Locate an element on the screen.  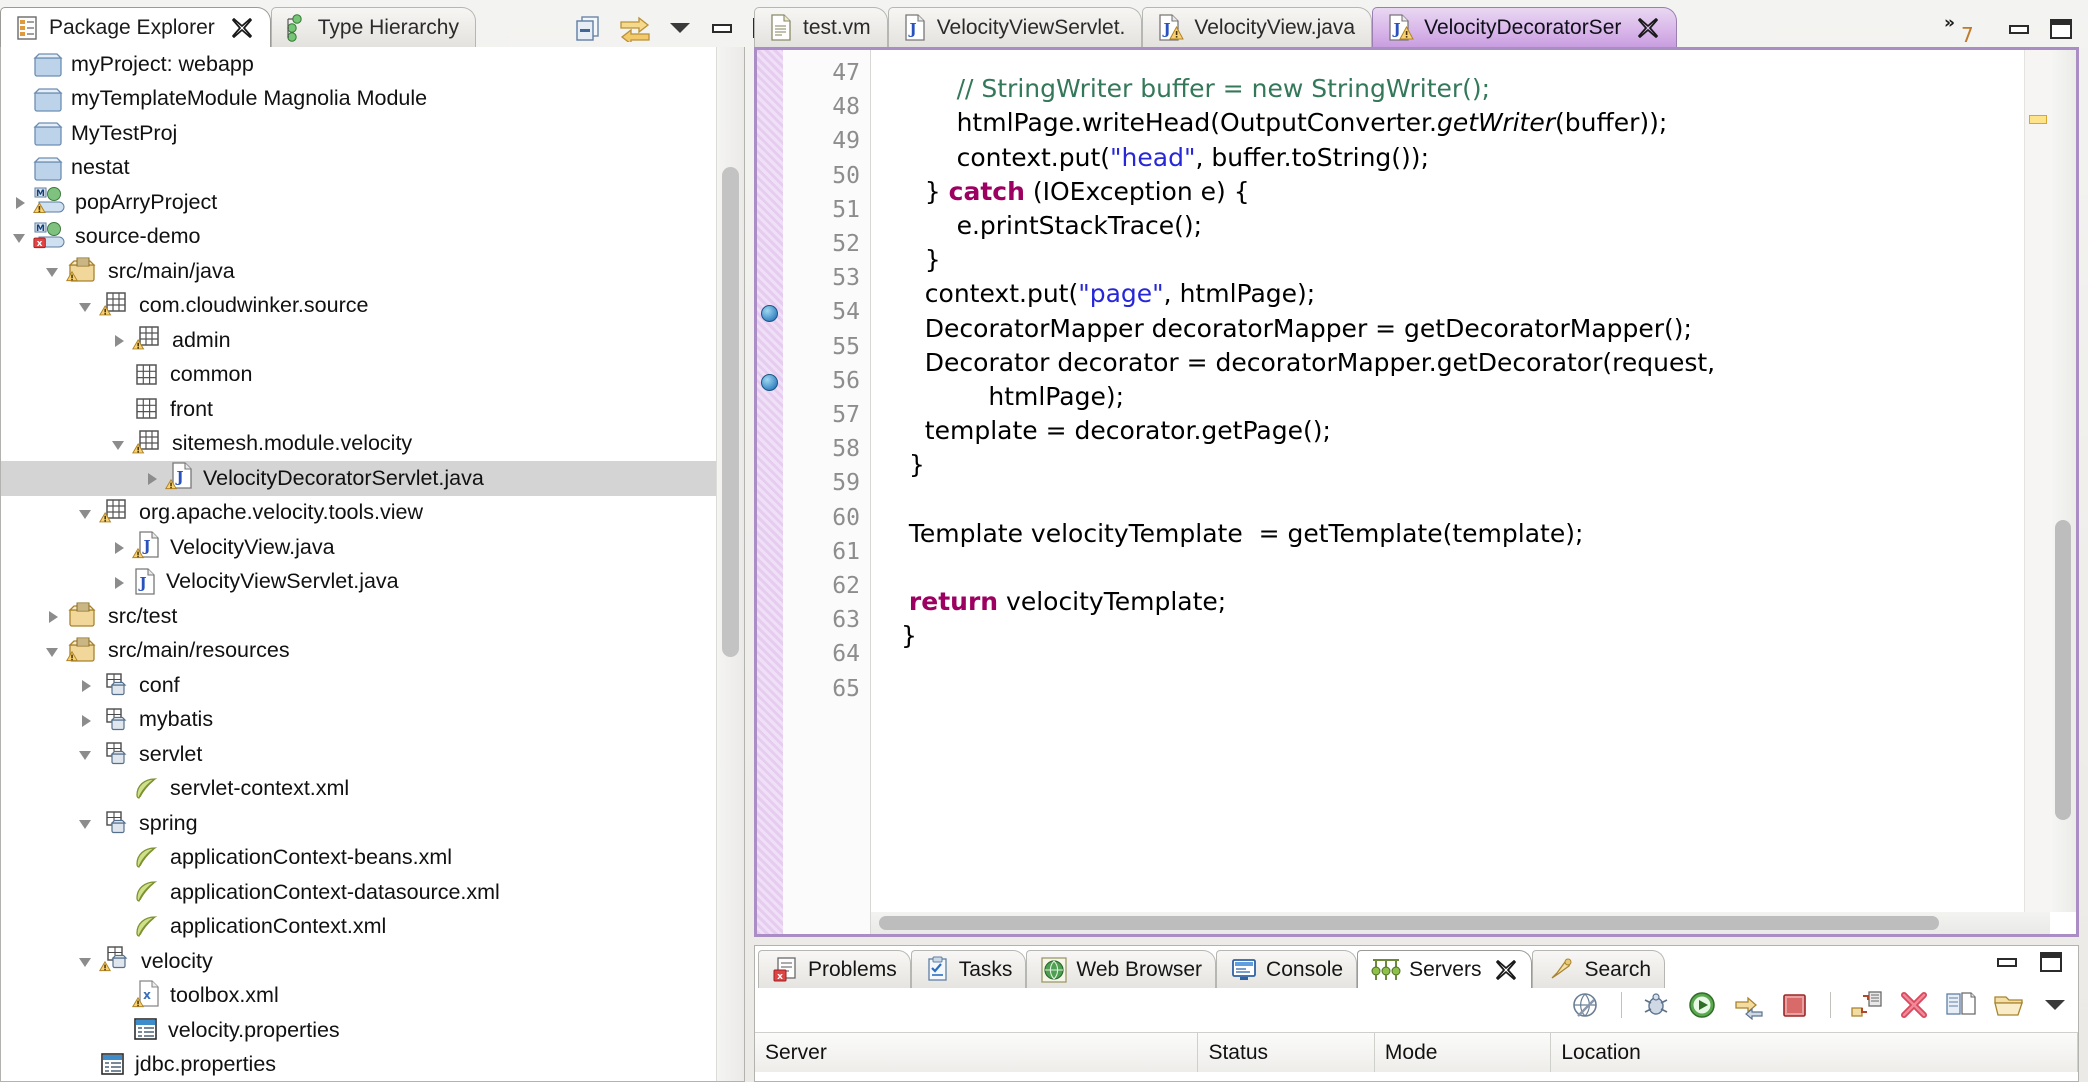
editor-horizontal-scrollbar is located at coordinates (1460, 923).